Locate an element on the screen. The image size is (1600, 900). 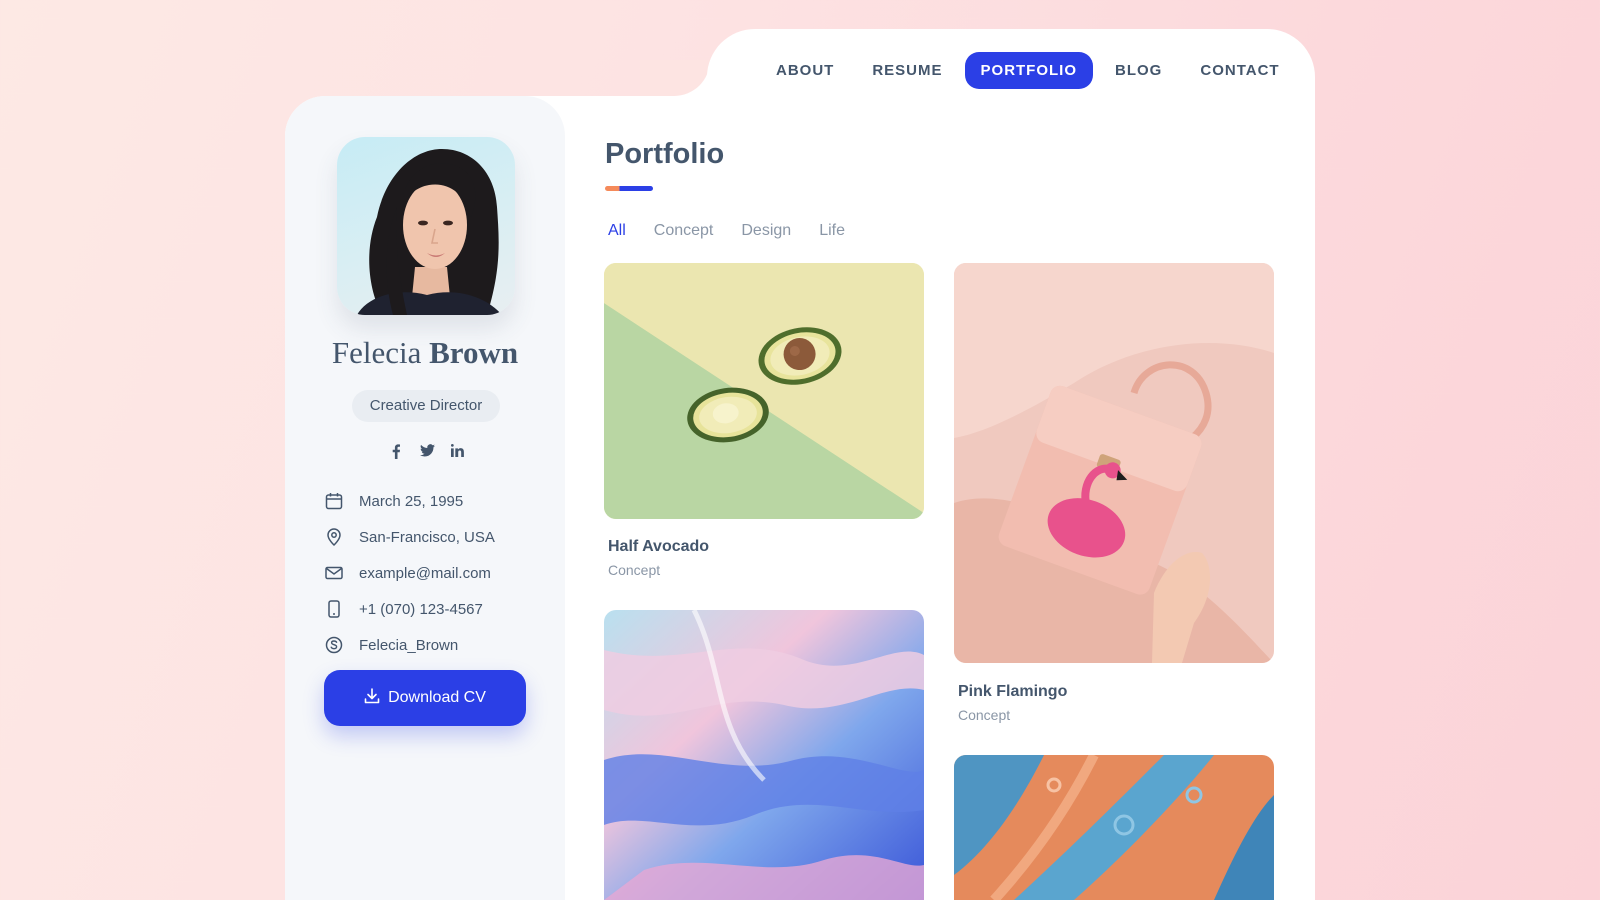
birthday-text: March 25, 1995 is located at coordinates (411, 501).